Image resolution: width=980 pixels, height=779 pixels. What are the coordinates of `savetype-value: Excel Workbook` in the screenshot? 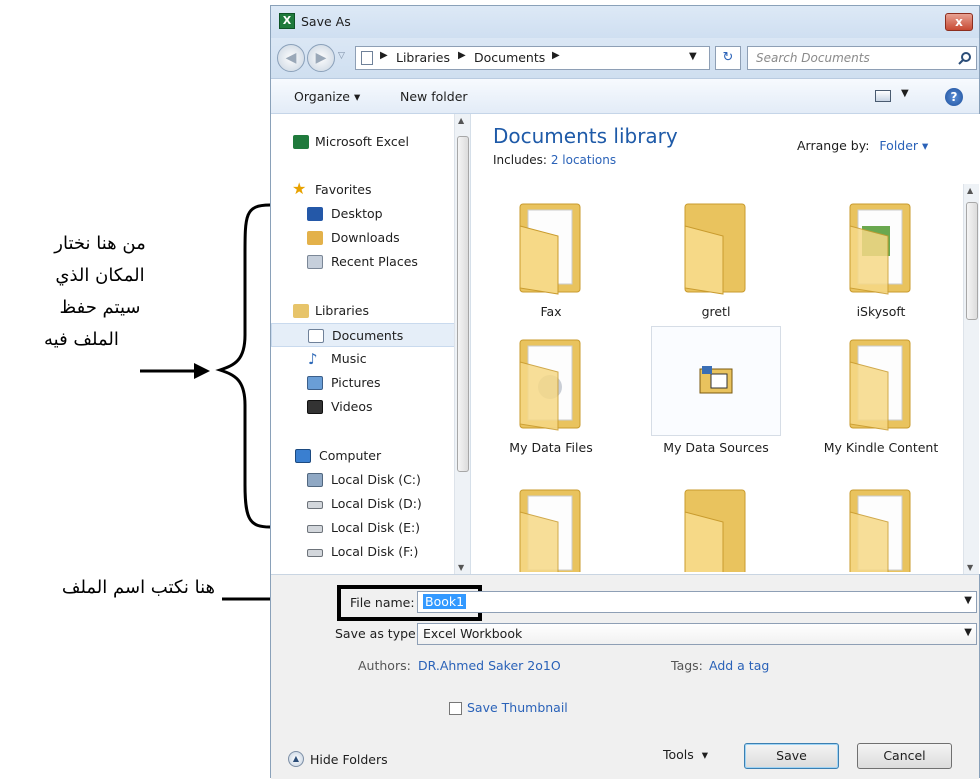 It's located at (473, 633).